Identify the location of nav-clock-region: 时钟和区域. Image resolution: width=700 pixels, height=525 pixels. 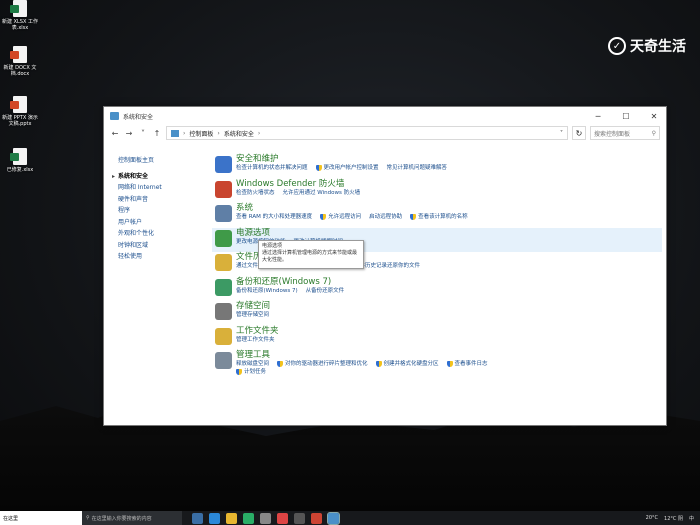
(158, 246).